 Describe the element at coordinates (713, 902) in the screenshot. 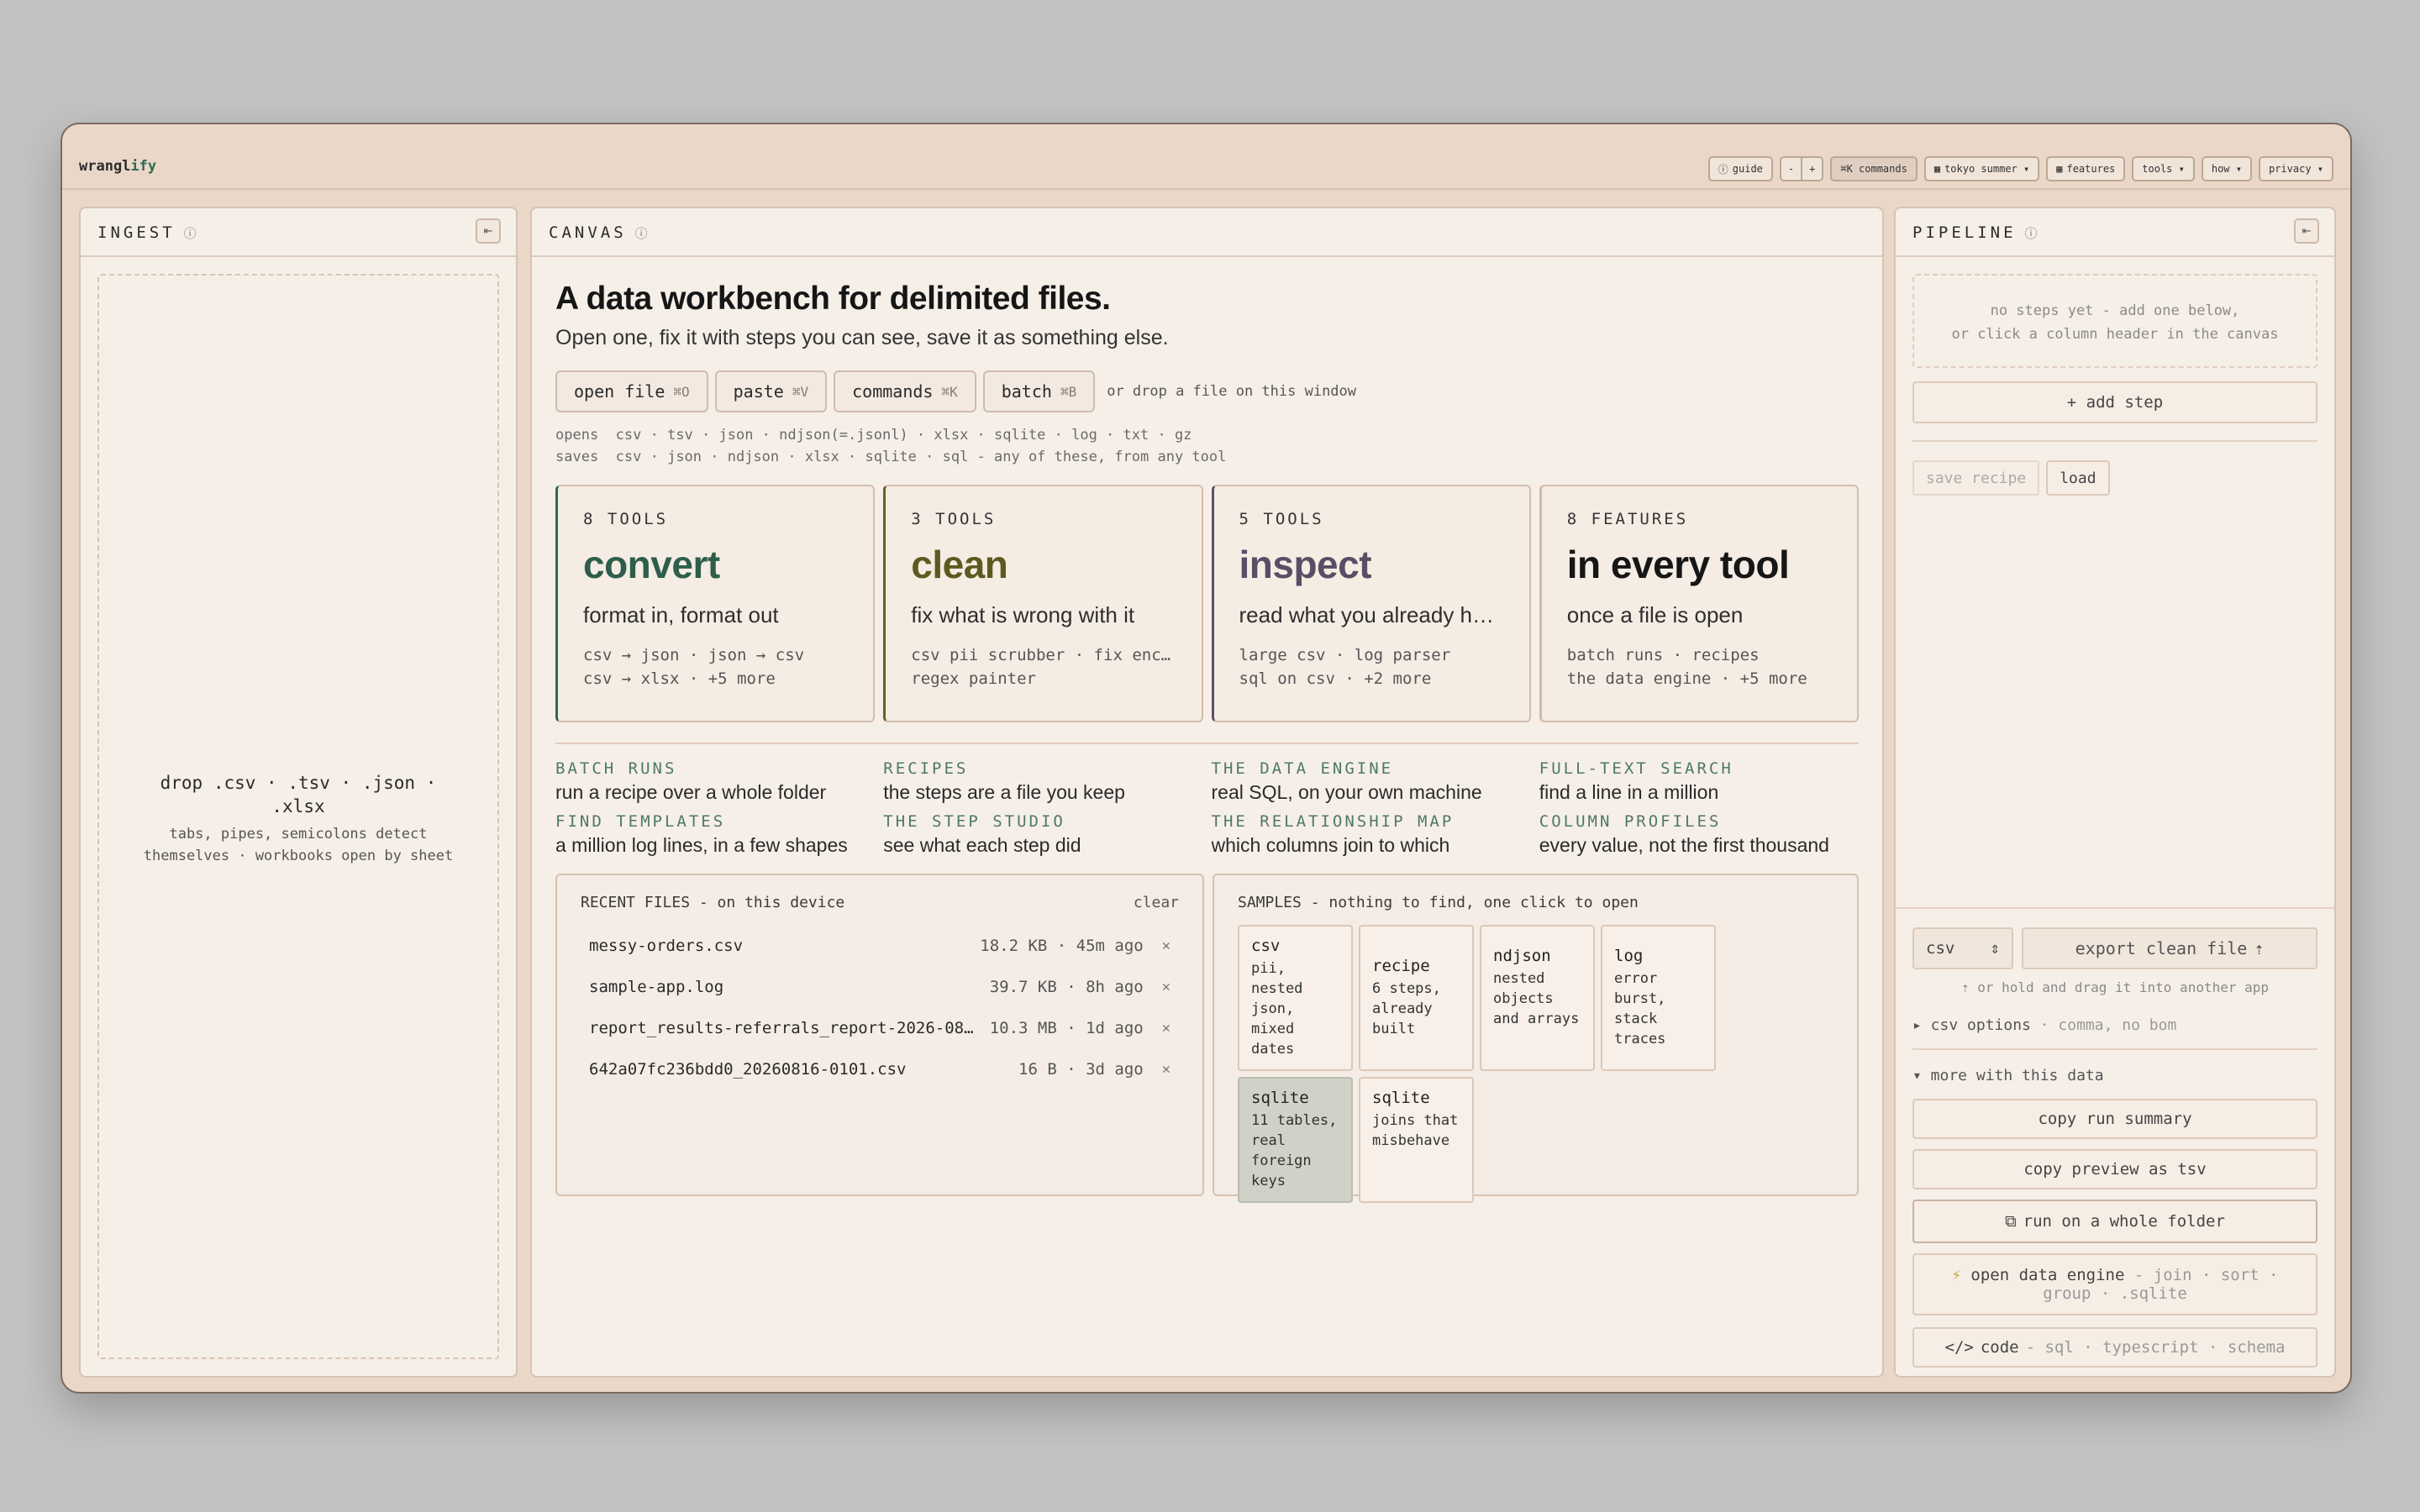

I see `recent-files-title: RECENT FILES - on this device` at that location.